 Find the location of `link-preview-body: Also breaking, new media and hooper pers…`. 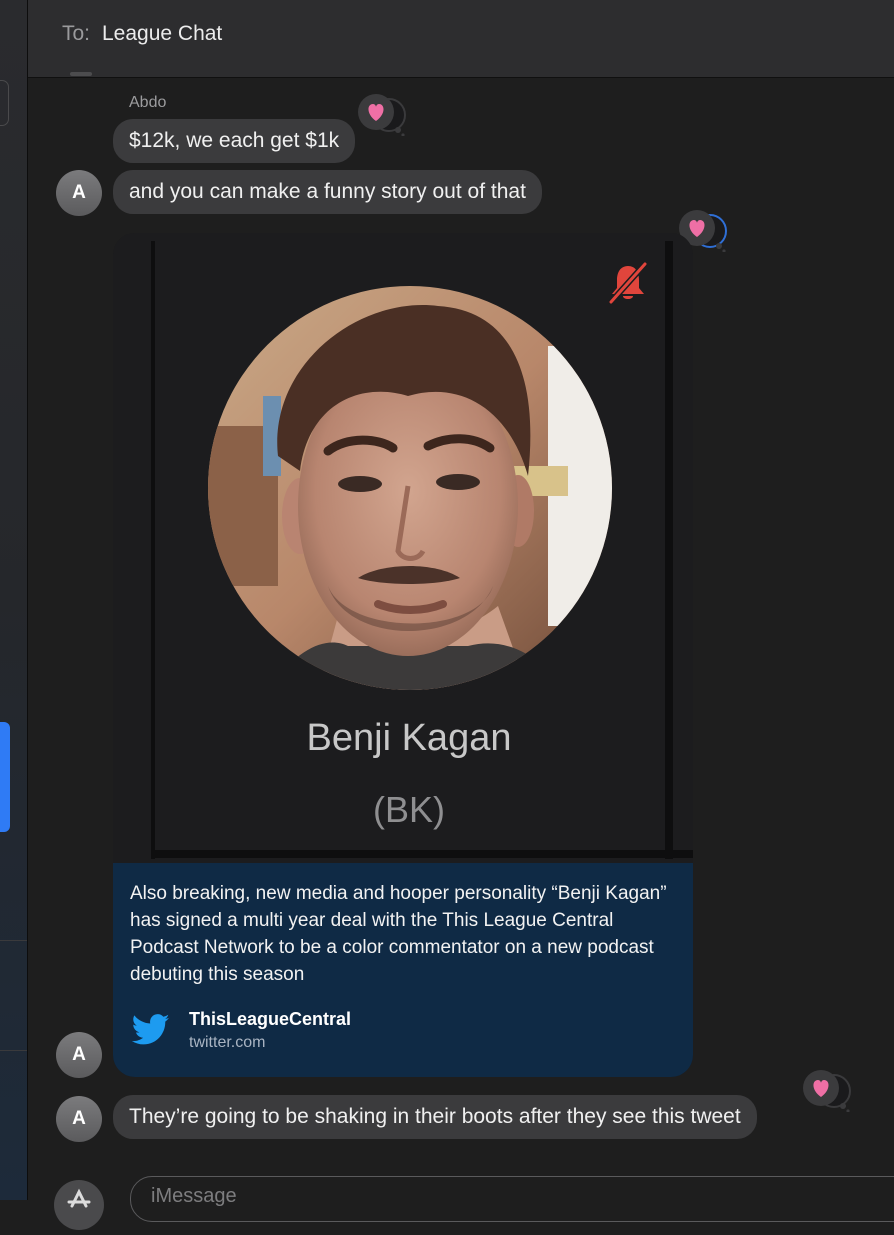

link-preview-body: Also breaking, new media and hooper pers… is located at coordinates (403, 970).